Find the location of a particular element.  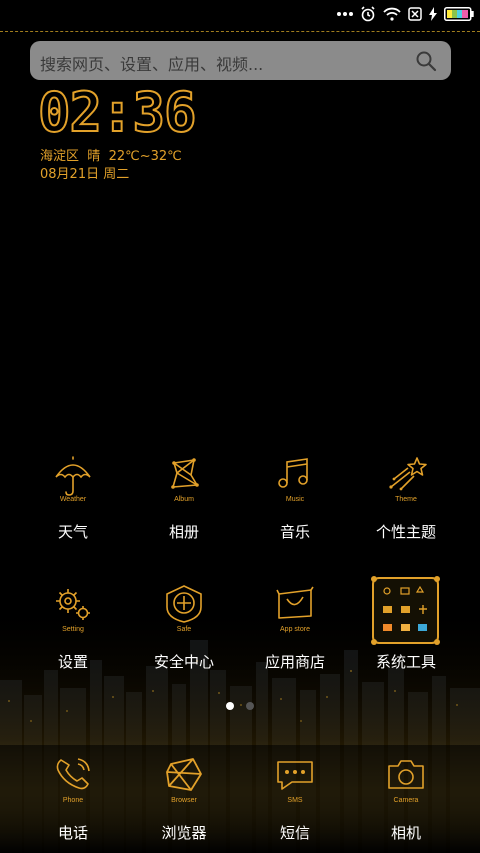

wifi-icon is located at coordinates (392, 14).